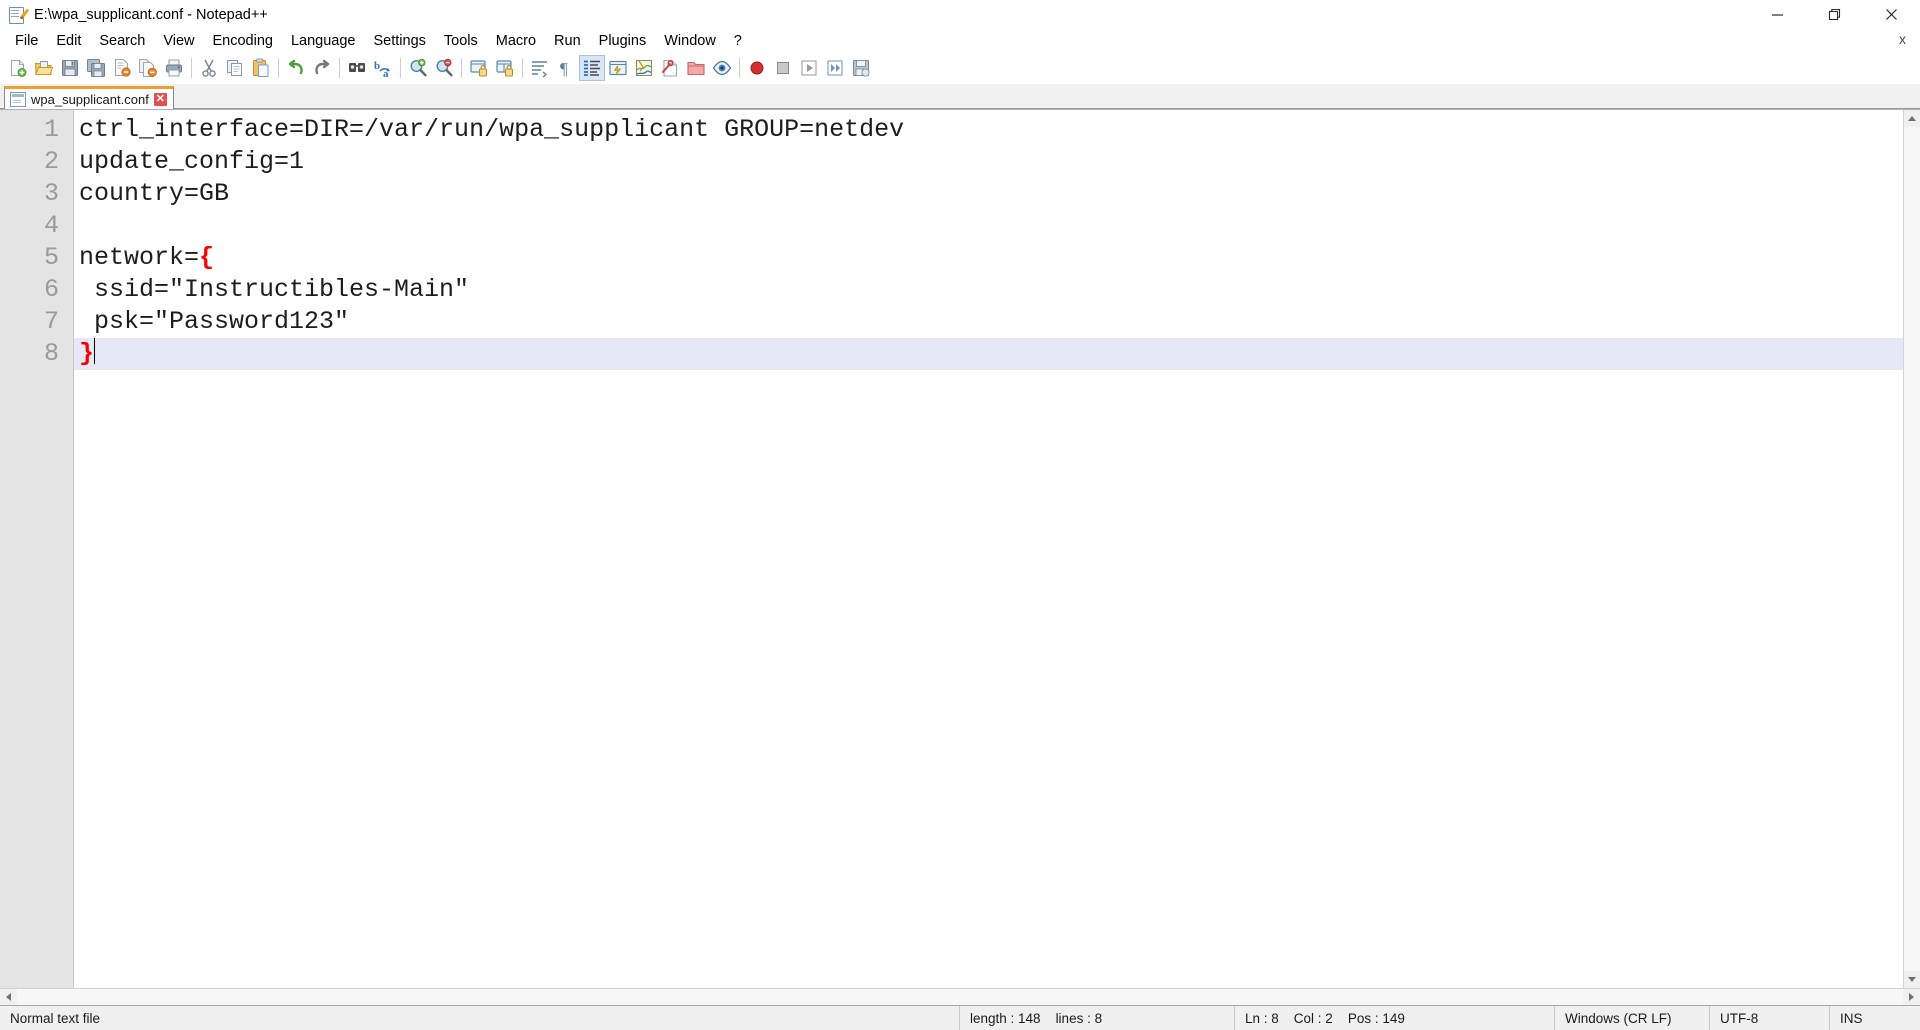 Image resolution: width=1920 pixels, height=1030 pixels. What do you see at coordinates (505, 68) in the screenshot?
I see `sync-horizontal-scrolling-icon` at bounding box center [505, 68].